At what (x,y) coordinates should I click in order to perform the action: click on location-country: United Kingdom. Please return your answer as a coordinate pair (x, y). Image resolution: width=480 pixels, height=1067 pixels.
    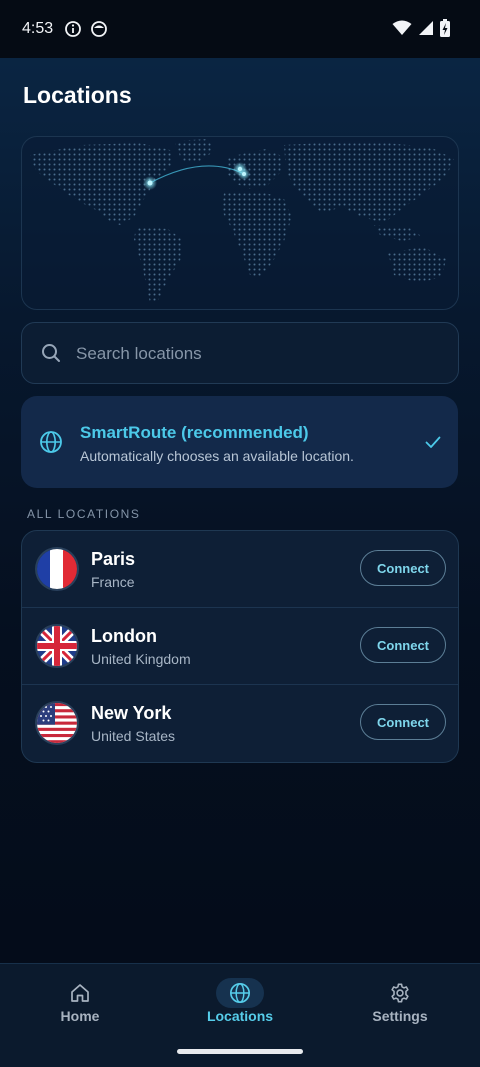
    Looking at the image, I should click on (141, 659).